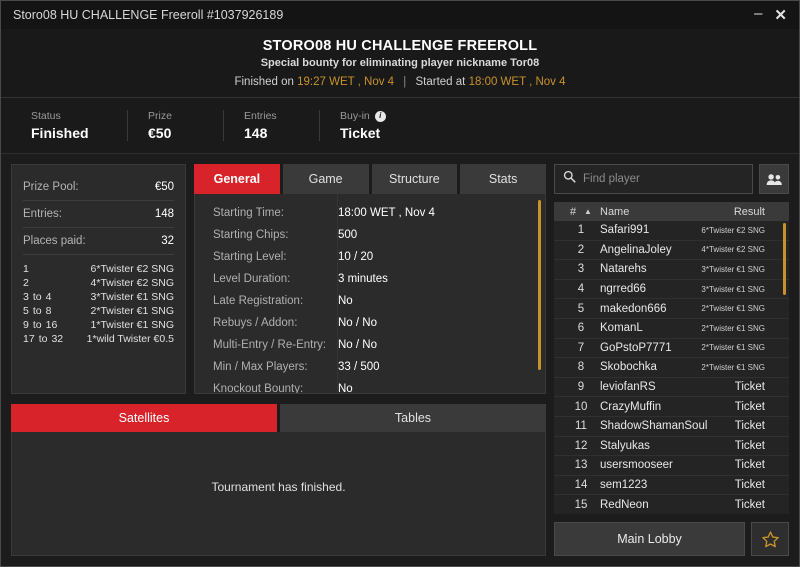  I want to click on payout-from: 9, so click(26, 325).